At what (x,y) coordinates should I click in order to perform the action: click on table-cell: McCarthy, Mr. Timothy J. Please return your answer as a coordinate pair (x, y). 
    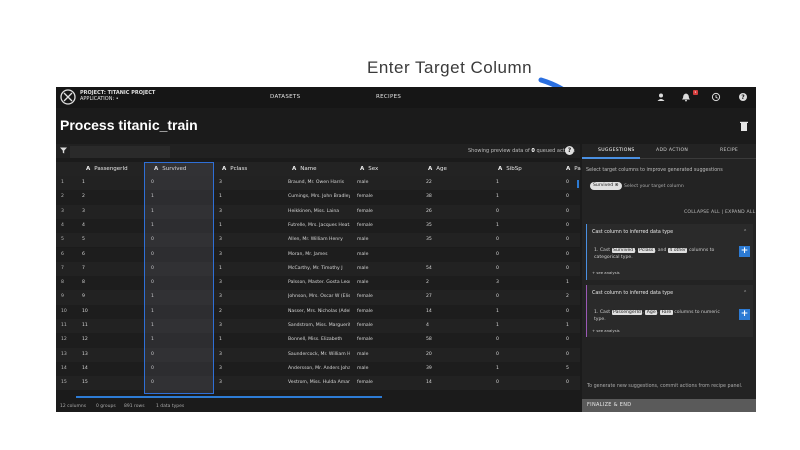
    Looking at the image, I should click on (319, 269).